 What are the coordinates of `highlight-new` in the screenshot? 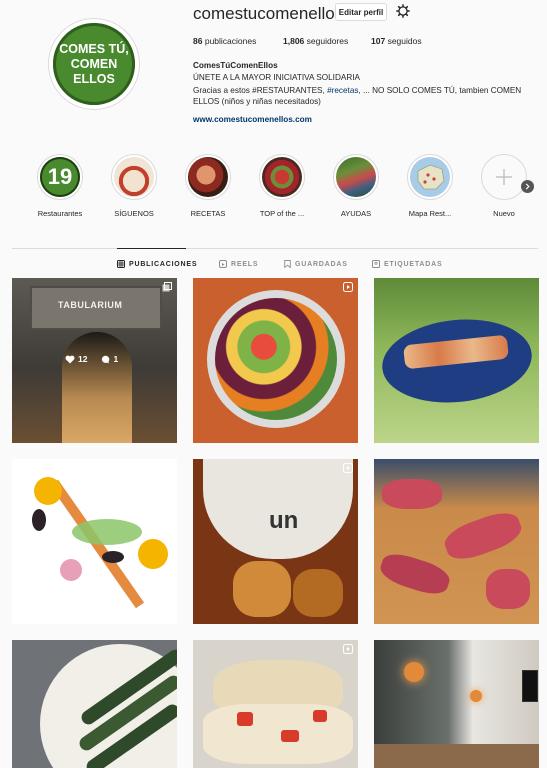 It's located at (504, 177).